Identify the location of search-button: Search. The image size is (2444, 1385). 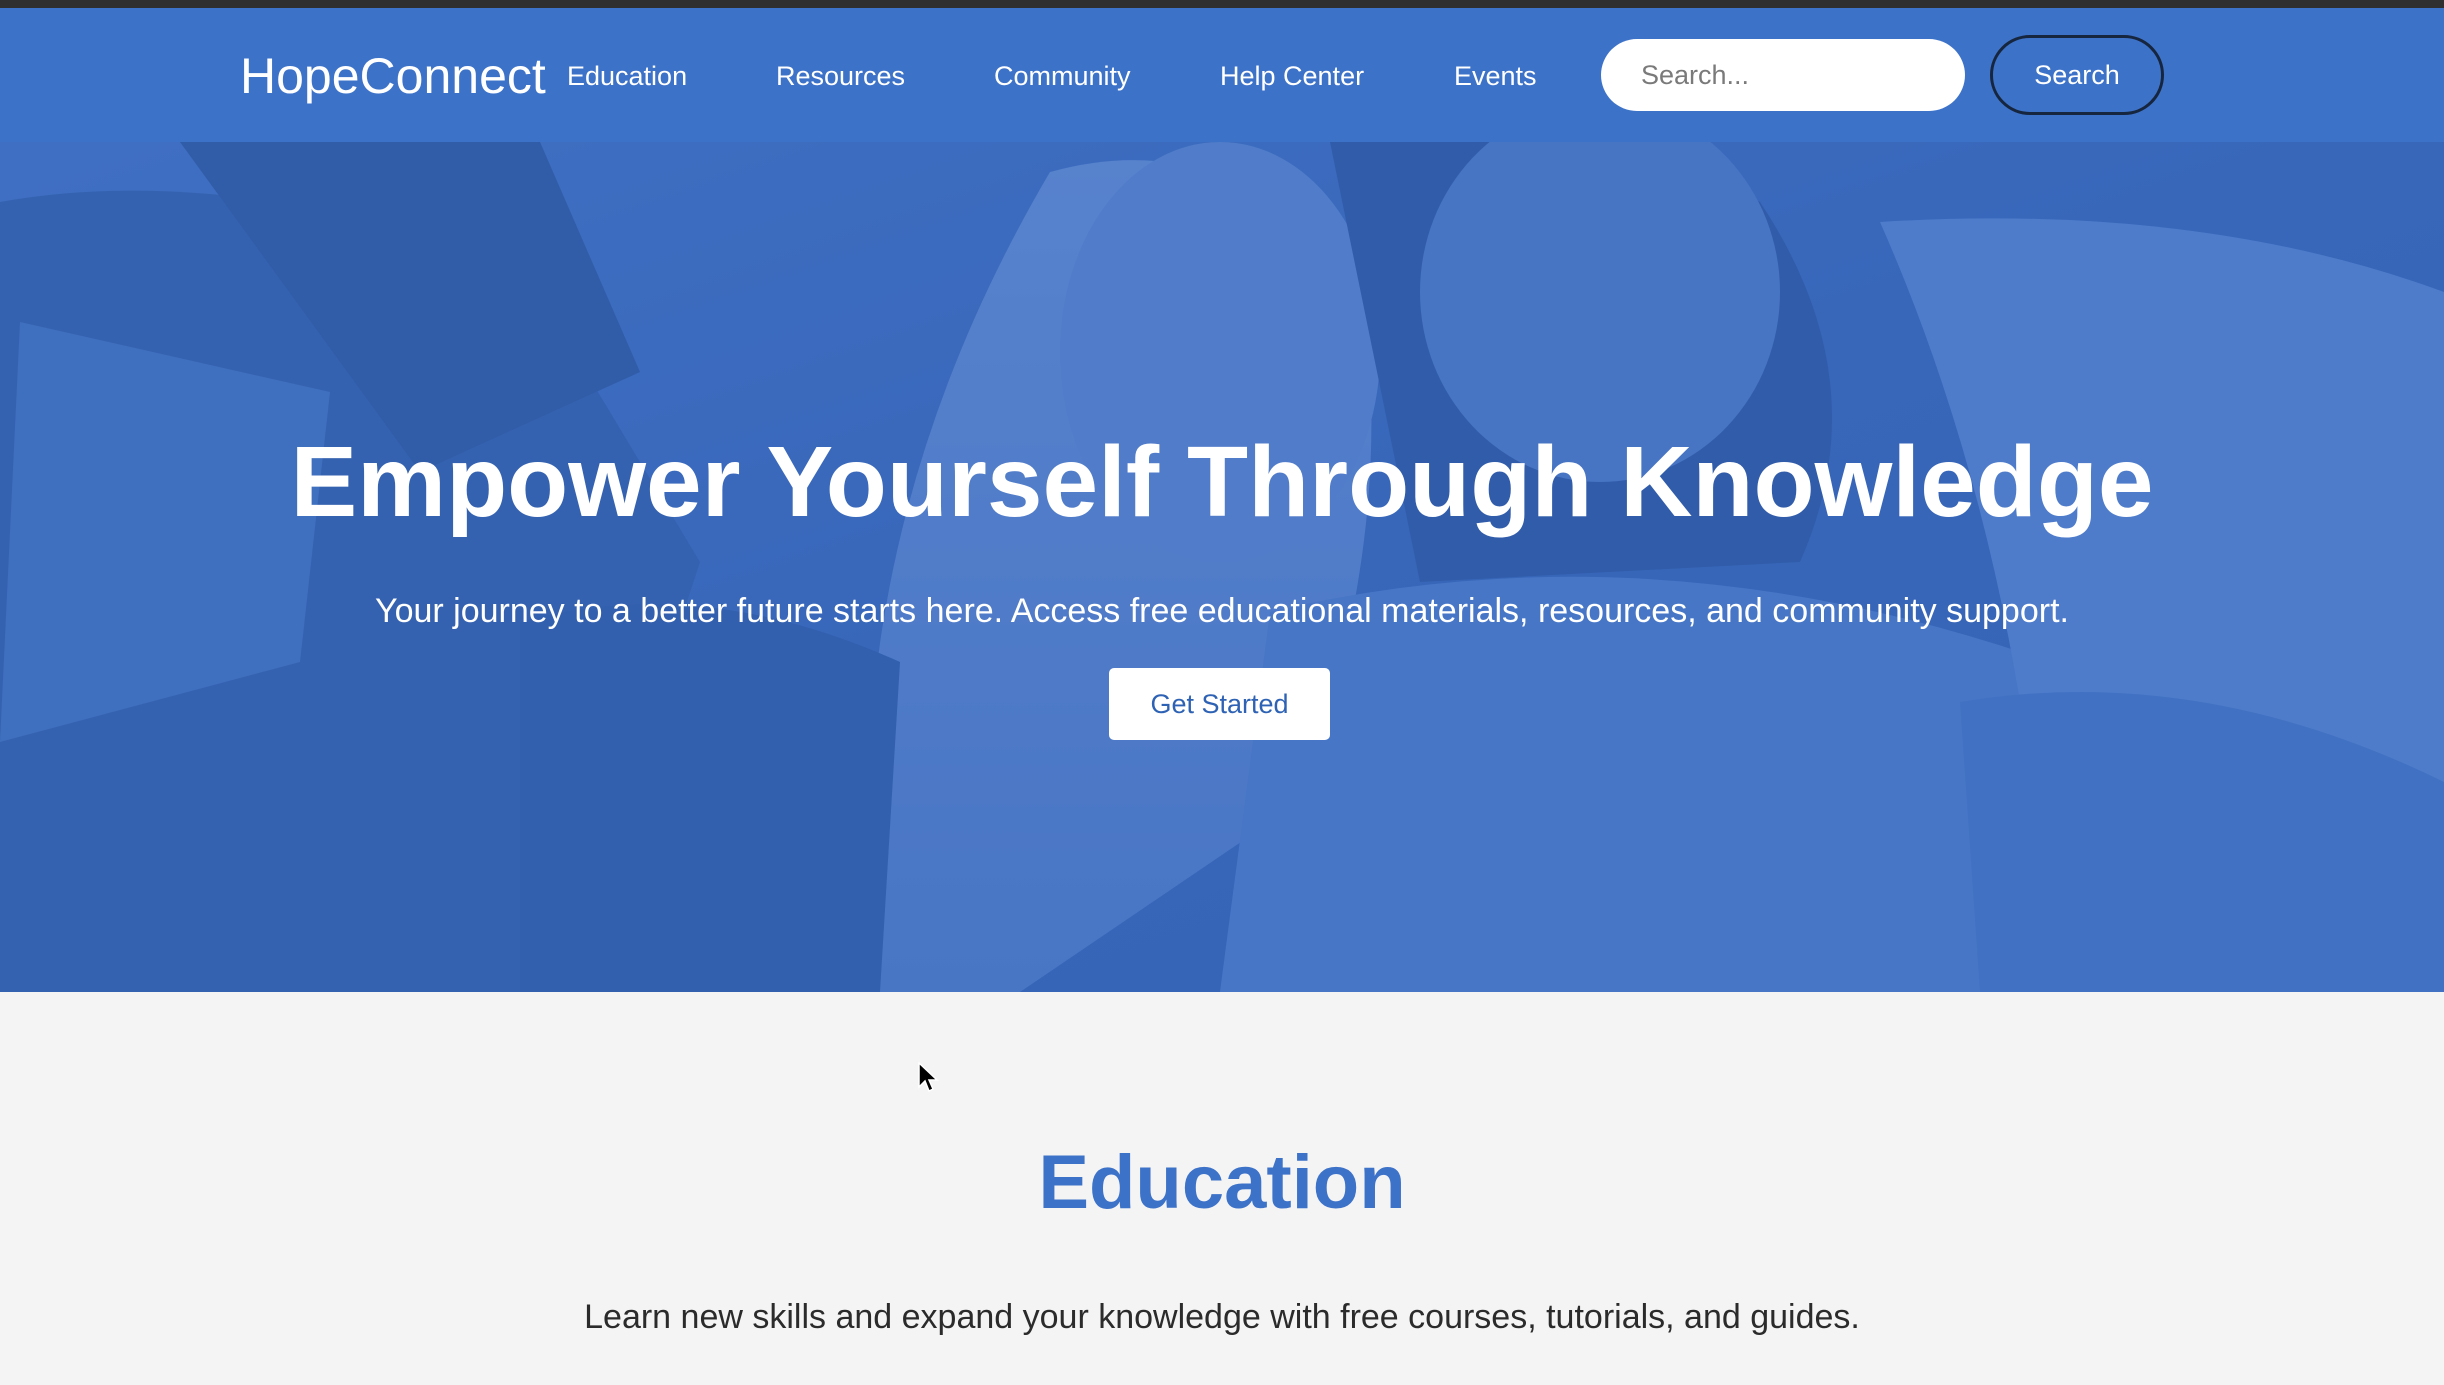
(2077, 75).